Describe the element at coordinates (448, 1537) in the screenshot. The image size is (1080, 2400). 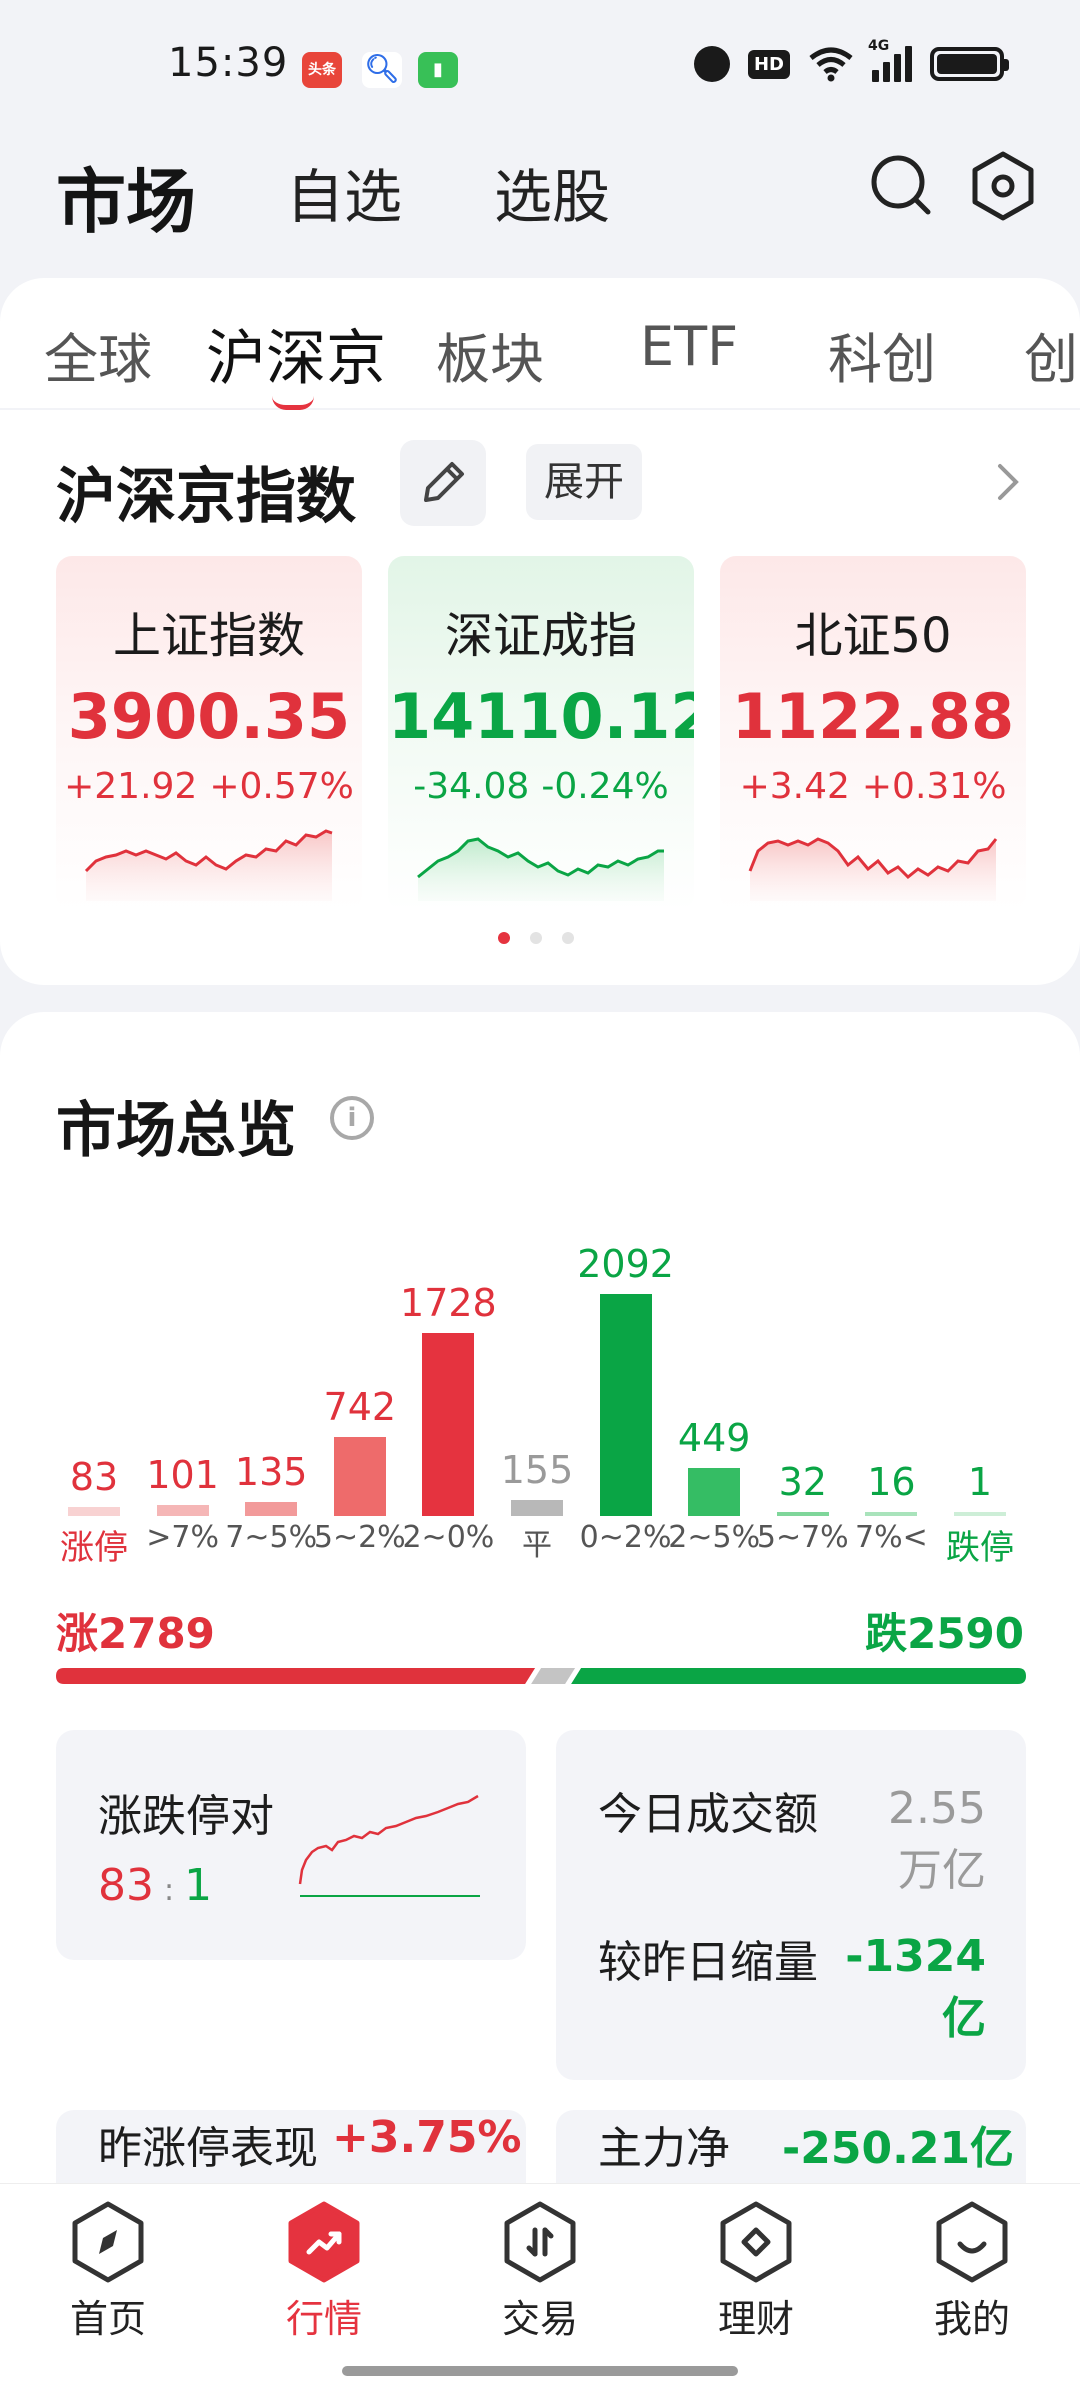
I see `distribution-label: 2~0%` at that location.